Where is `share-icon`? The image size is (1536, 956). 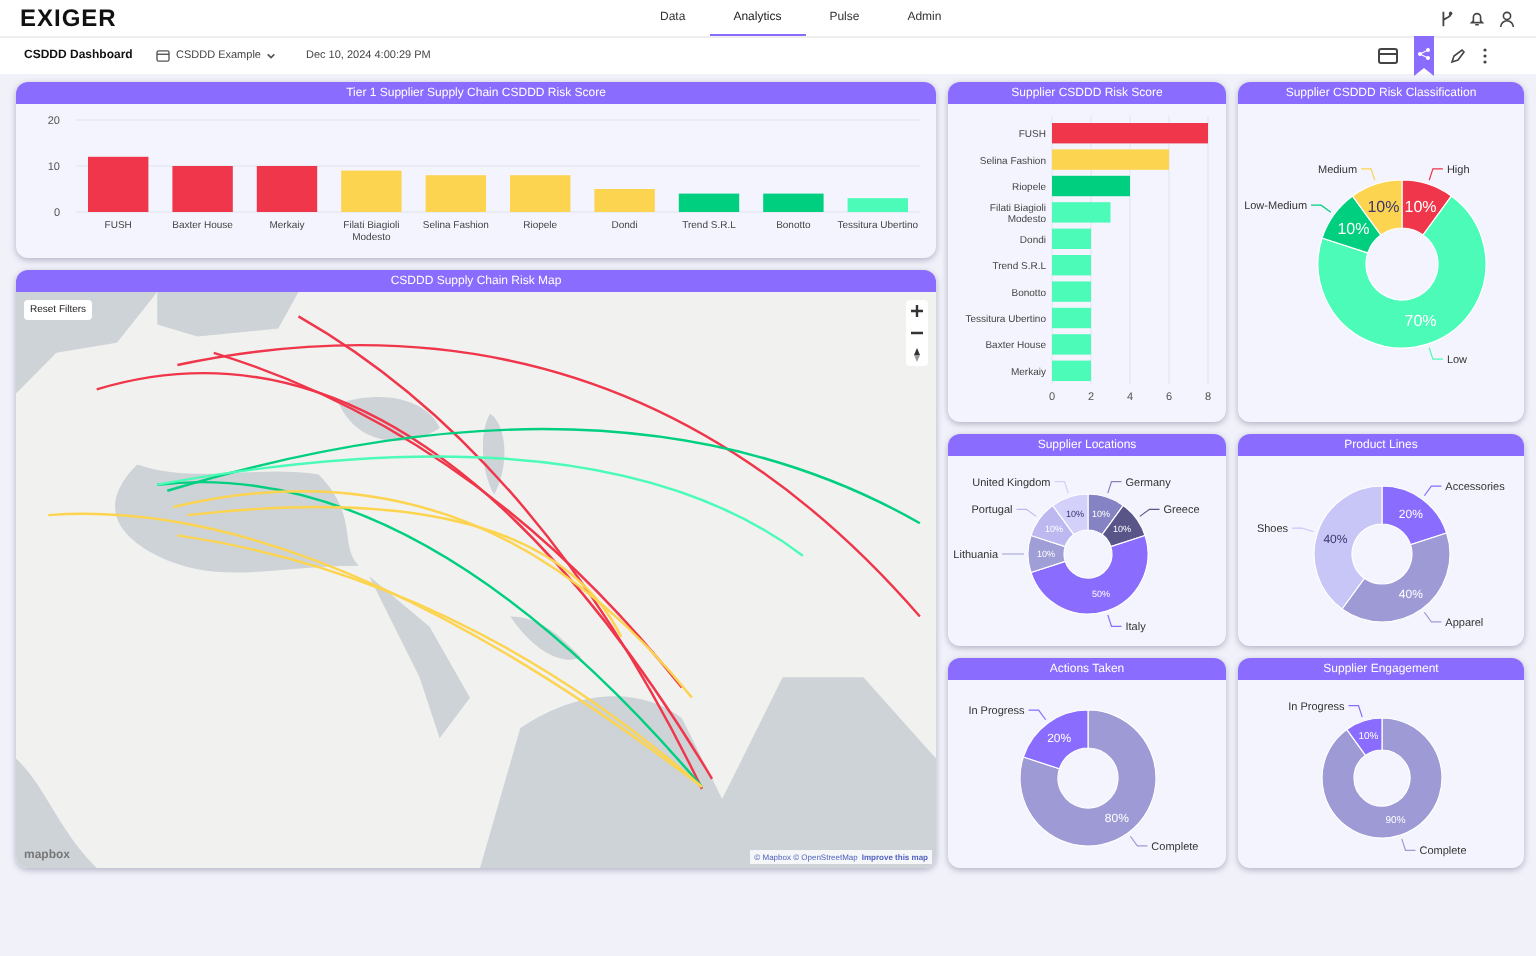 share-icon is located at coordinates (1424, 56).